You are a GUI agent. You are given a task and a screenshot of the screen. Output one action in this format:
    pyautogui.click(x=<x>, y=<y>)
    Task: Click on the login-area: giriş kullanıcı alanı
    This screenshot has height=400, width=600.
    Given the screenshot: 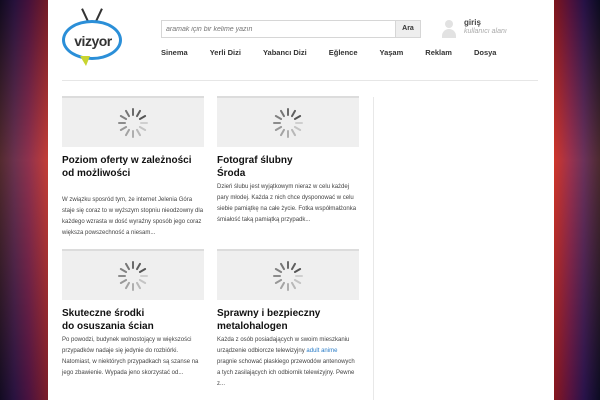 What is the action you would take?
    pyautogui.click(x=497, y=30)
    